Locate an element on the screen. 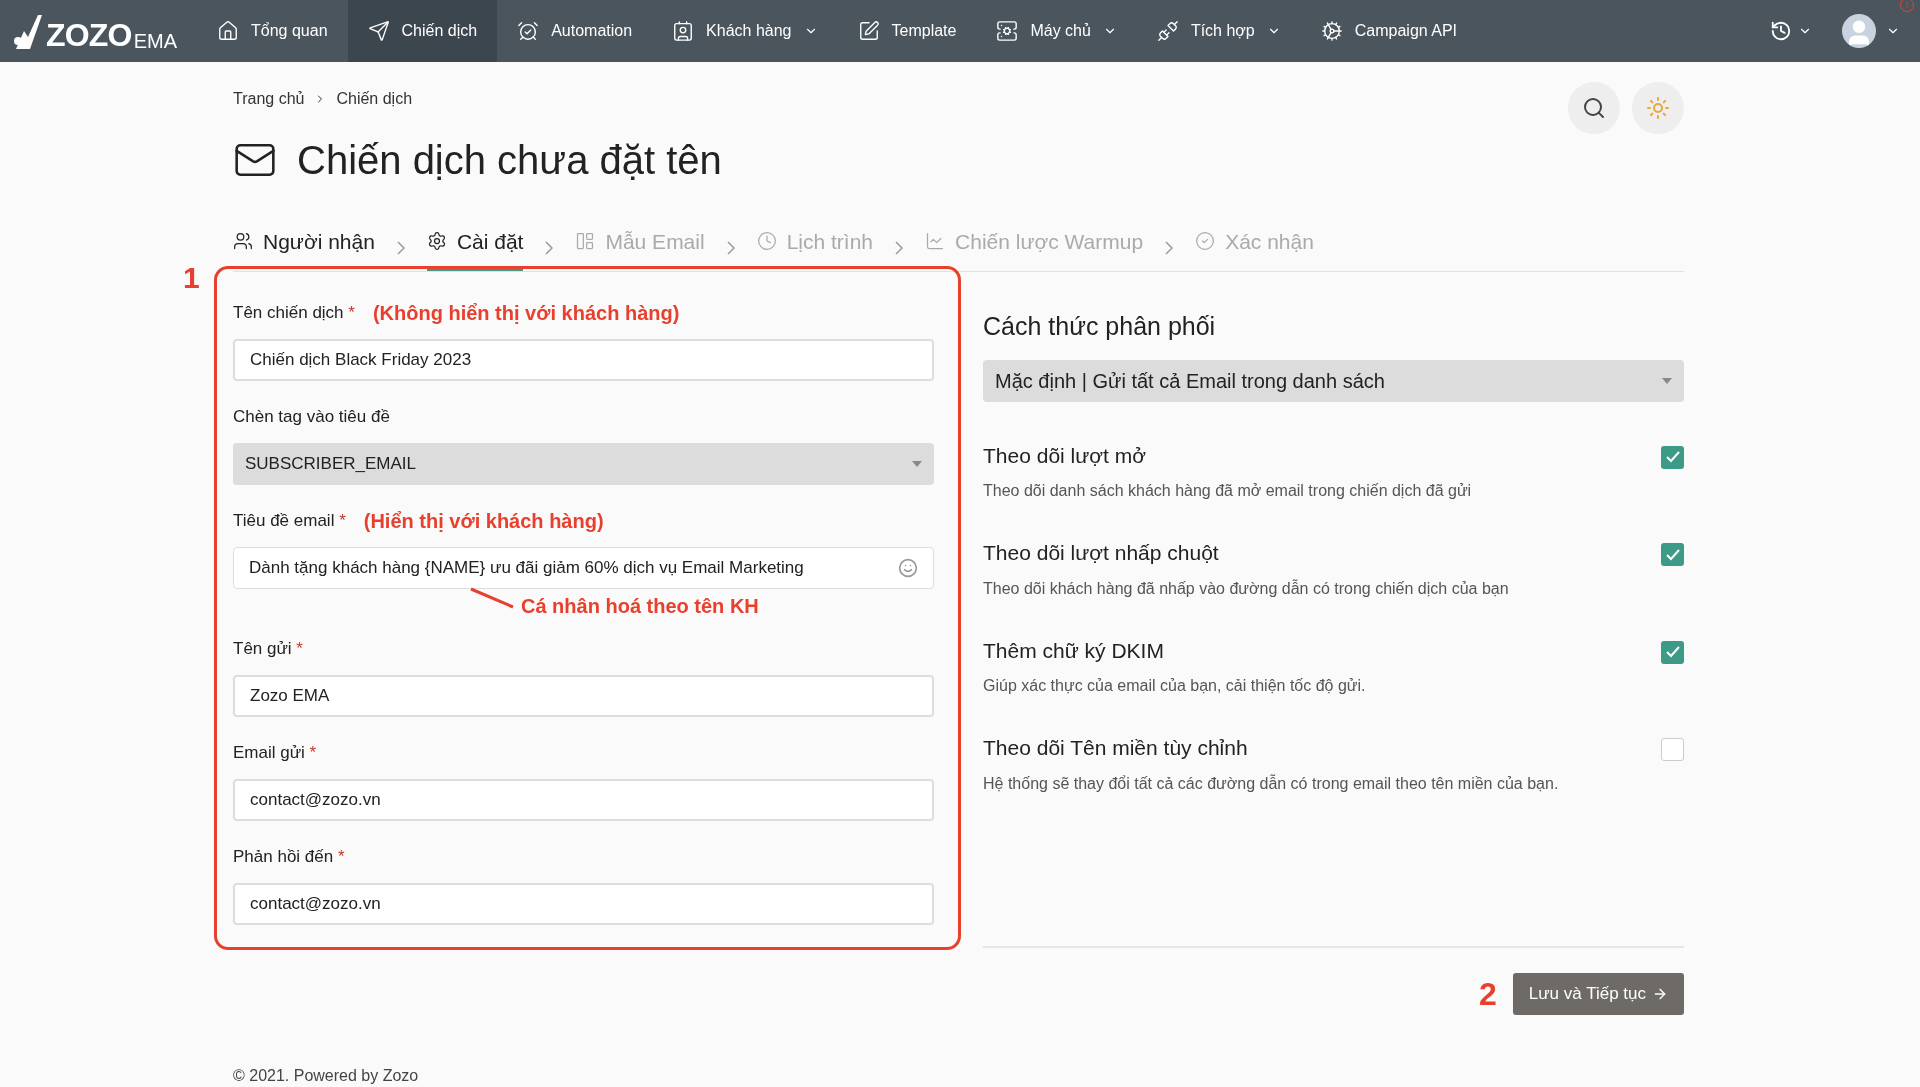 The width and height of the screenshot is (1920, 1087). breadcrumb-link: Chiến dịch is located at coordinates (374, 99).